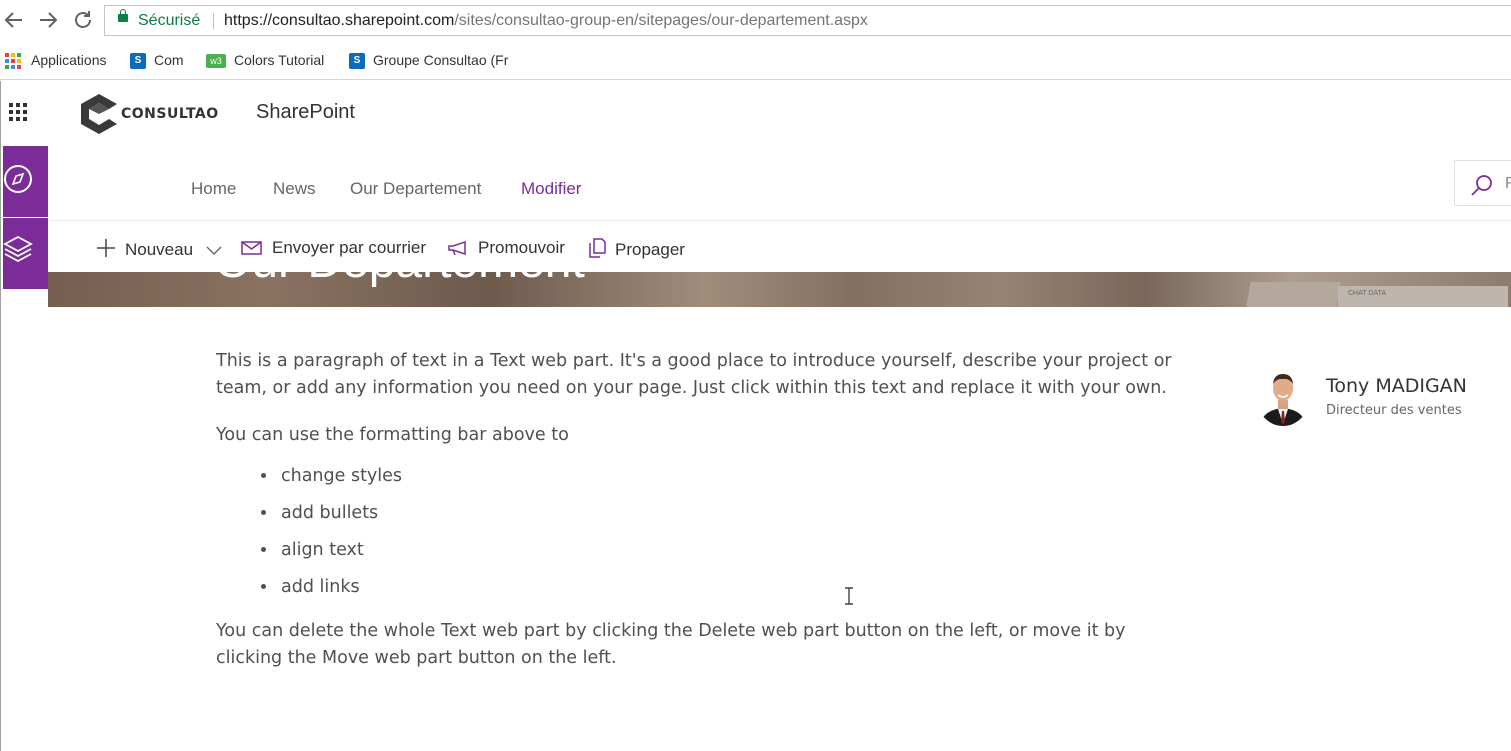 This screenshot has height=751, width=1511. I want to click on bookmark-groupe-consultao: S Groupe Consultao (Fr, so click(429, 60).